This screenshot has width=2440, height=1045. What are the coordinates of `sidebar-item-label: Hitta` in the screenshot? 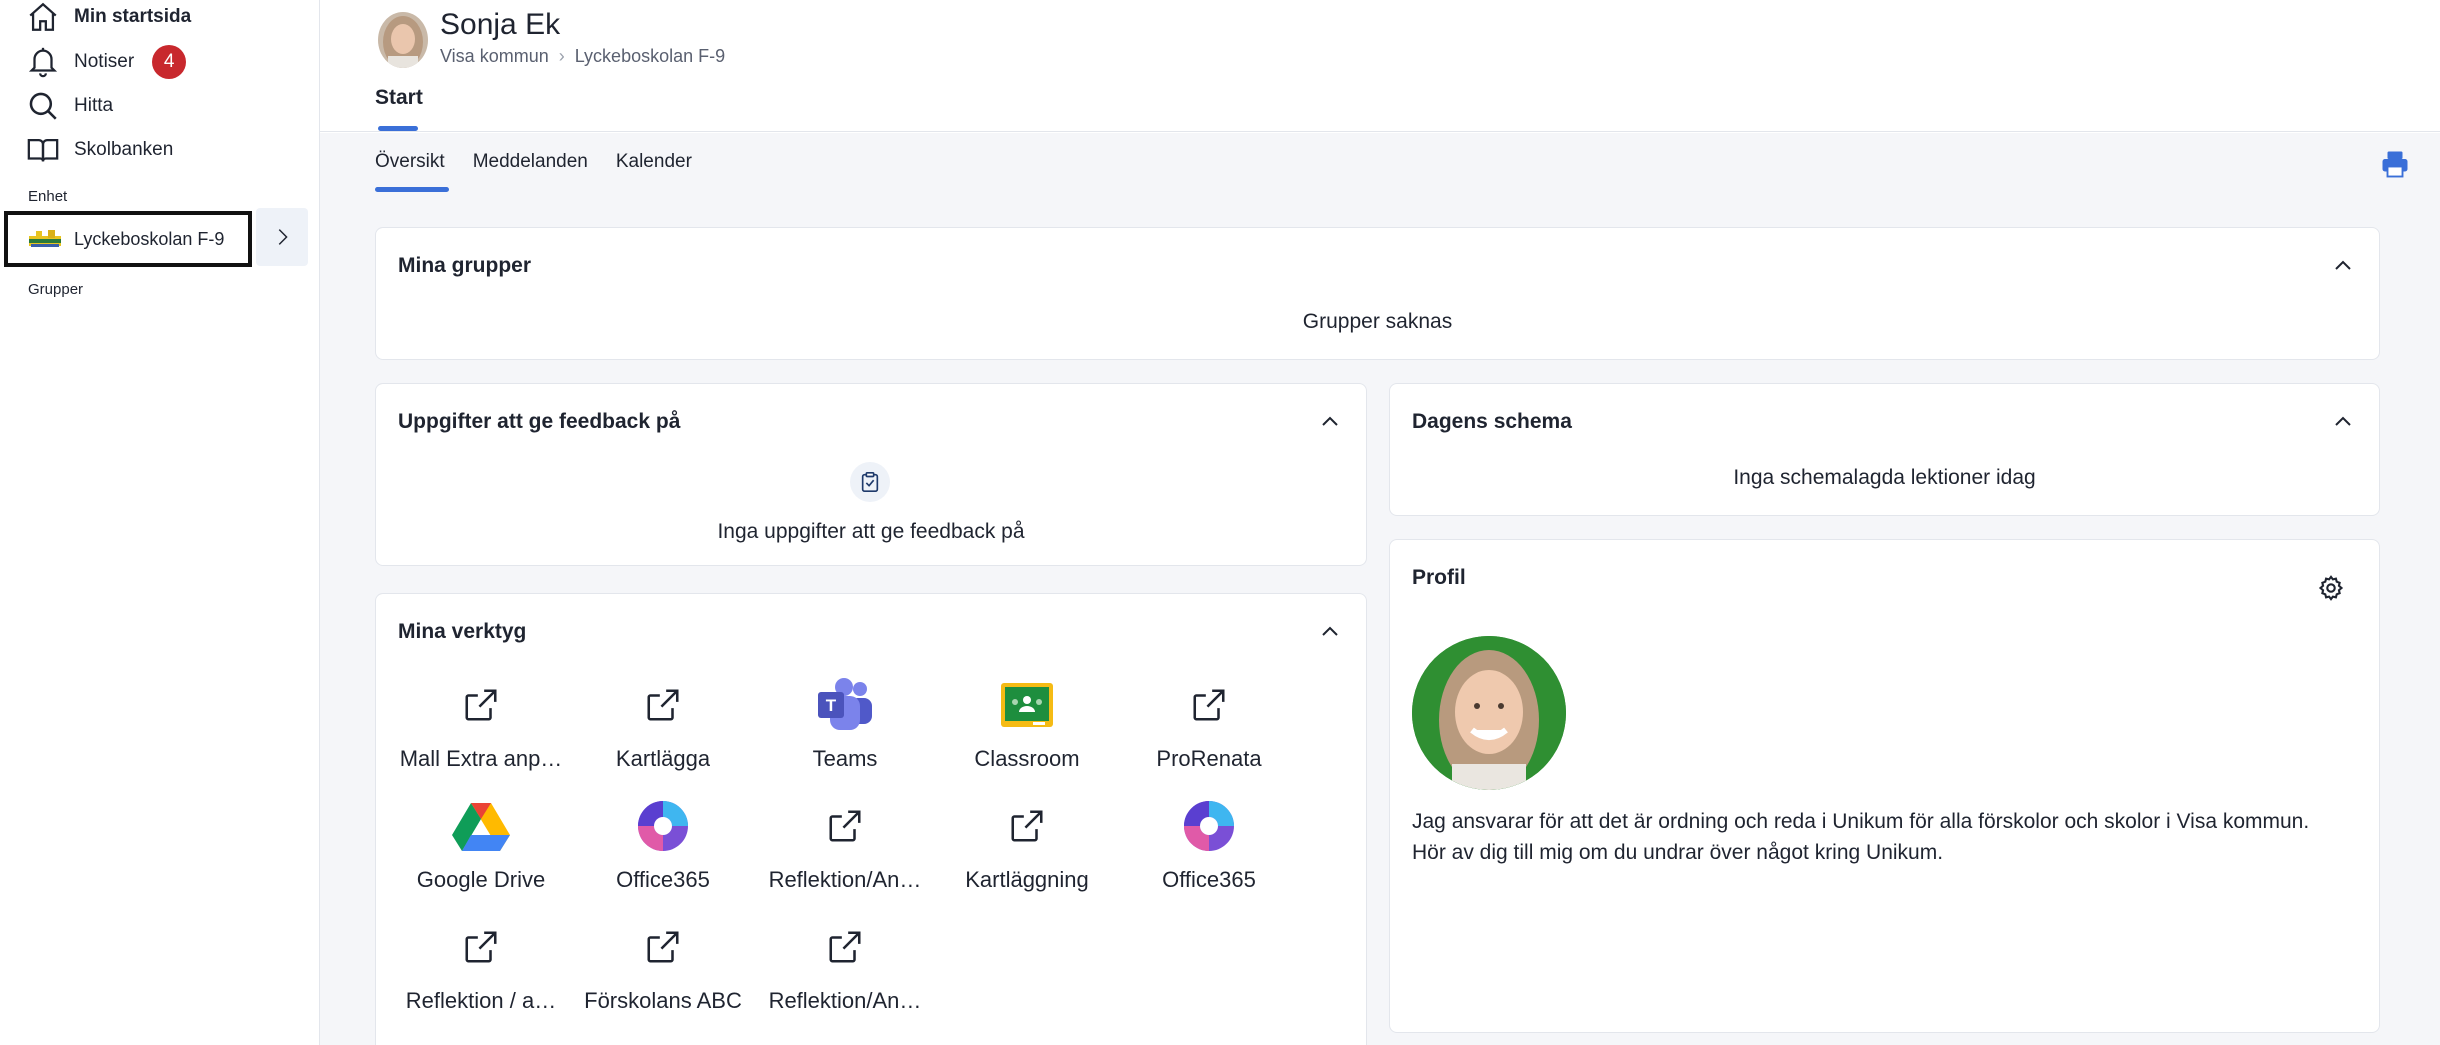 It's located at (94, 105).